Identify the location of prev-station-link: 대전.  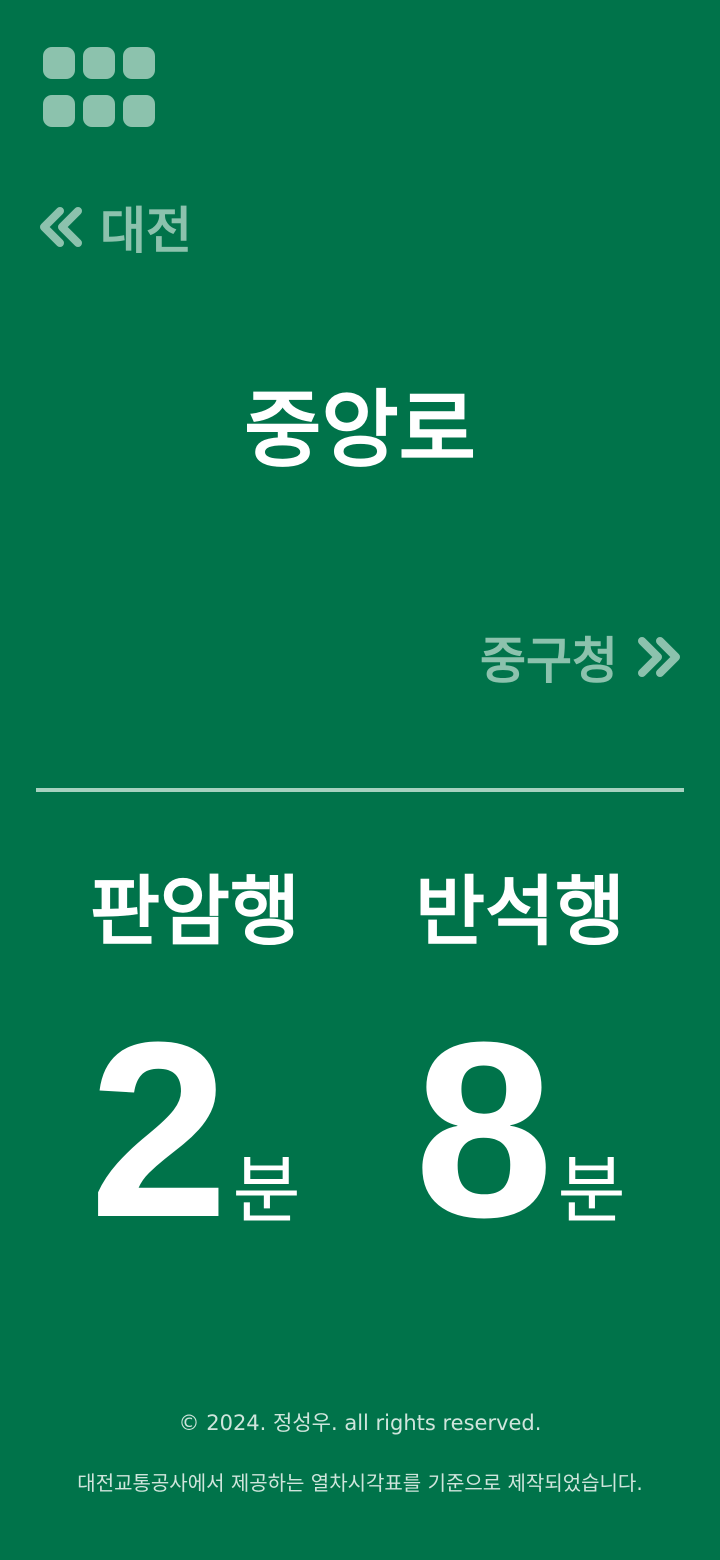
(115, 227).